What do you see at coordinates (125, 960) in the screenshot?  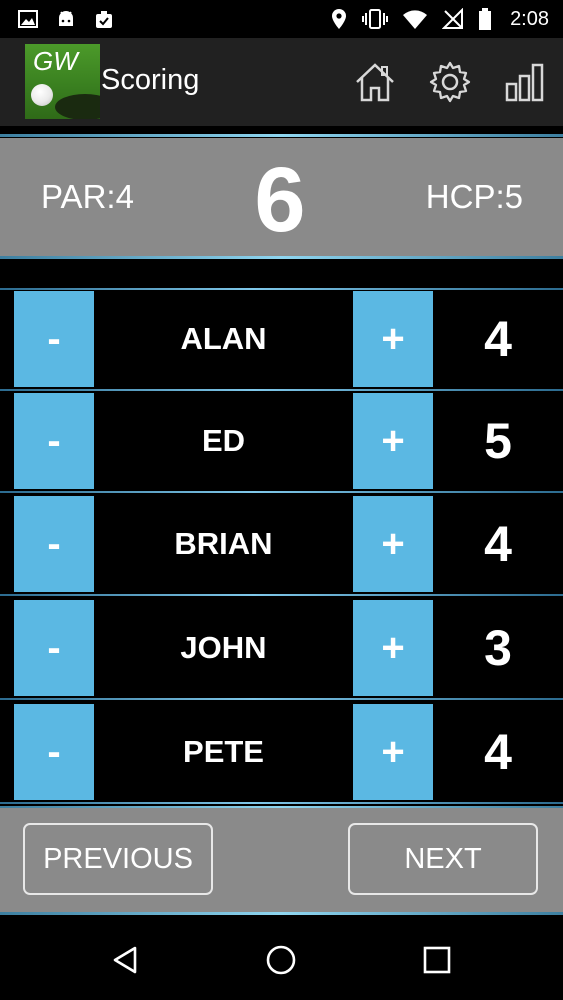 I see `back-icon` at bounding box center [125, 960].